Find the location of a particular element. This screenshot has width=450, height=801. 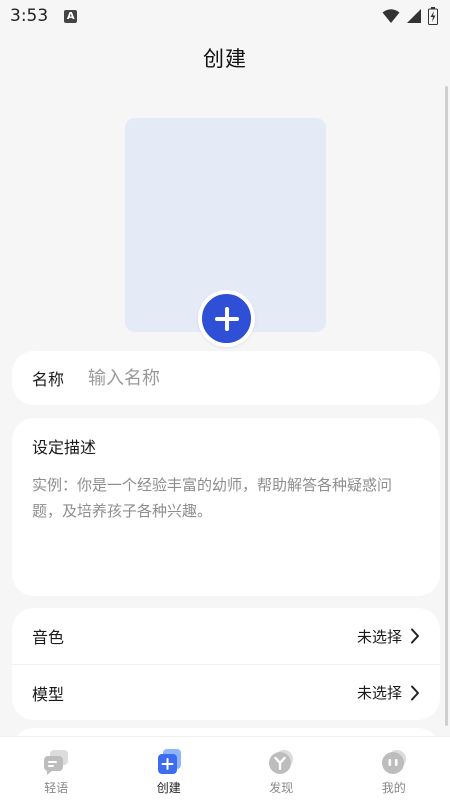

status-indicators is located at coordinates (410, 16).